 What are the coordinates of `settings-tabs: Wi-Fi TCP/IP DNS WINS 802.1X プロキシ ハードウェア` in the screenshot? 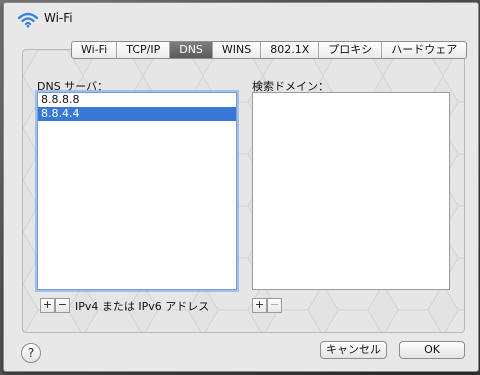 It's located at (269, 50).